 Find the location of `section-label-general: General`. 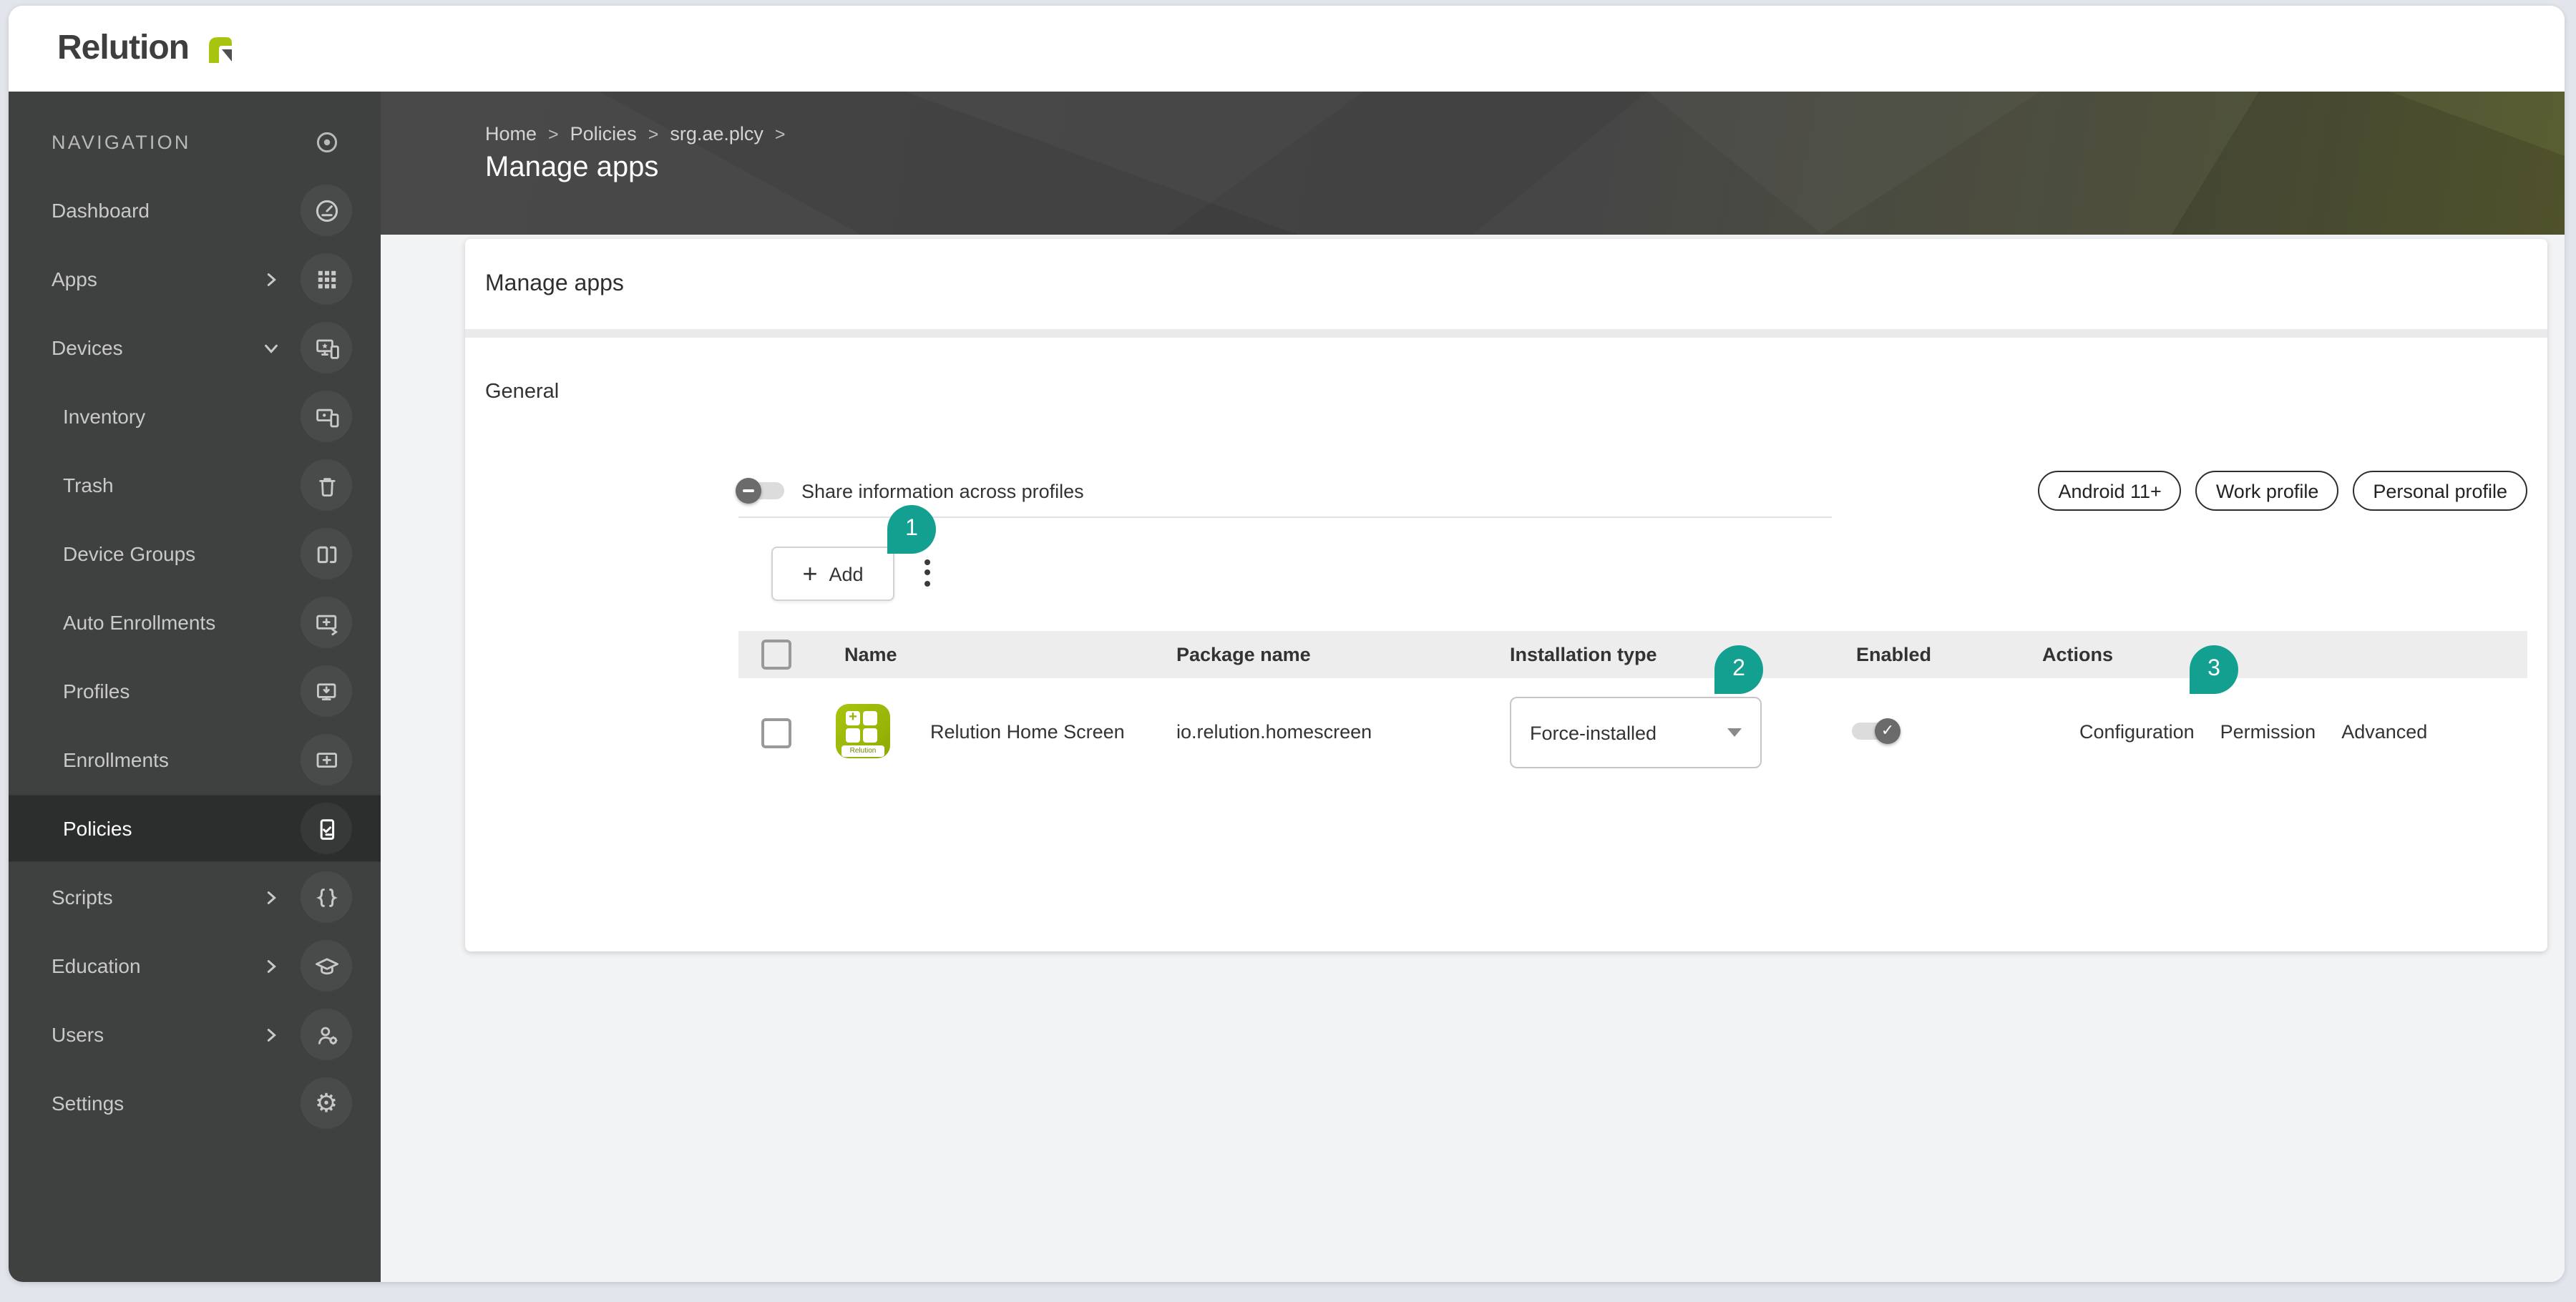

section-label-general: General is located at coordinates (522, 392).